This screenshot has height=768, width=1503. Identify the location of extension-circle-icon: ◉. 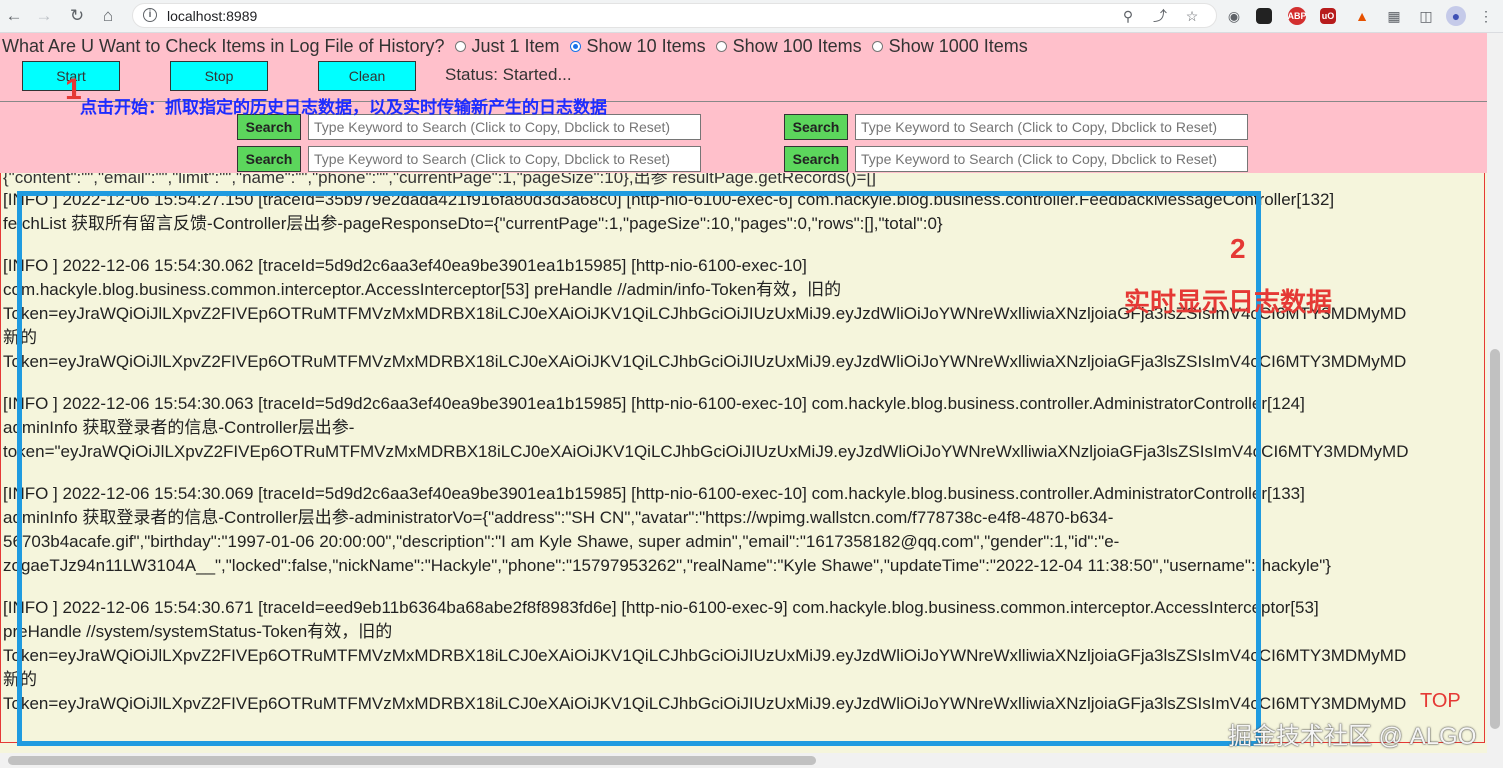
(1234, 16).